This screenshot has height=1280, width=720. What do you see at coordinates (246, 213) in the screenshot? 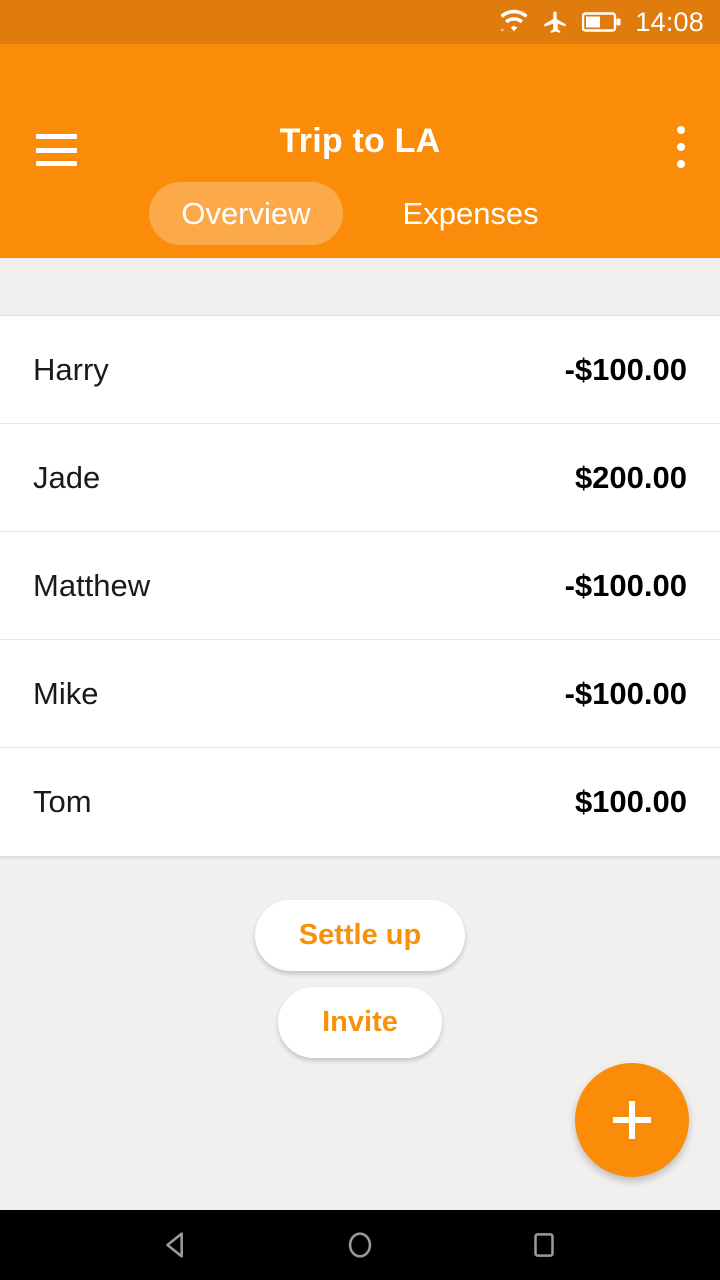
I see `tab-overview: Overview` at bounding box center [246, 213].